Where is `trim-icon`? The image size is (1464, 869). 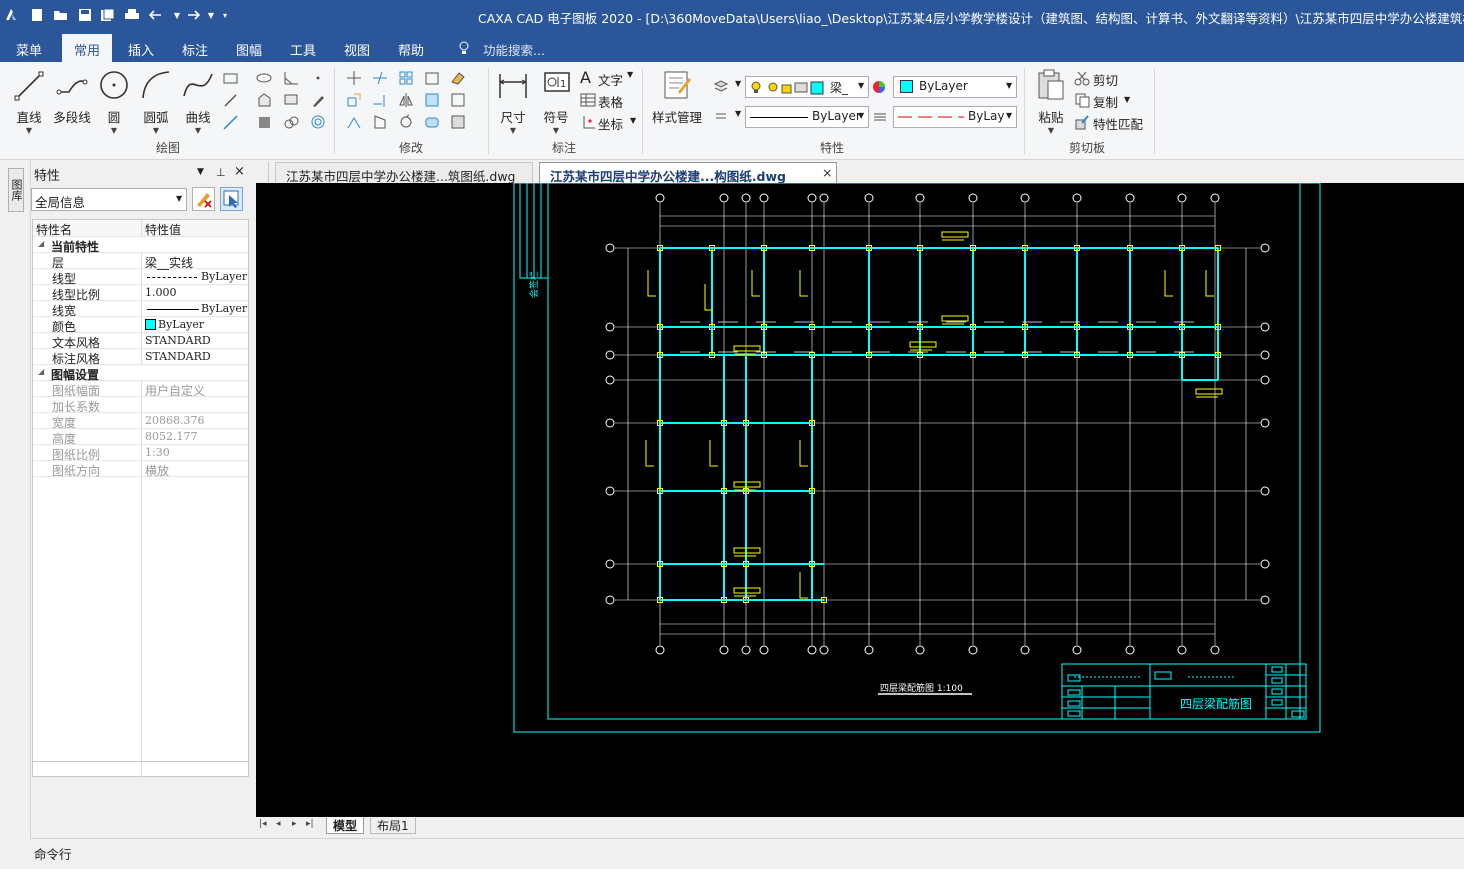 trim-icon is located at coordinates (380, 78).